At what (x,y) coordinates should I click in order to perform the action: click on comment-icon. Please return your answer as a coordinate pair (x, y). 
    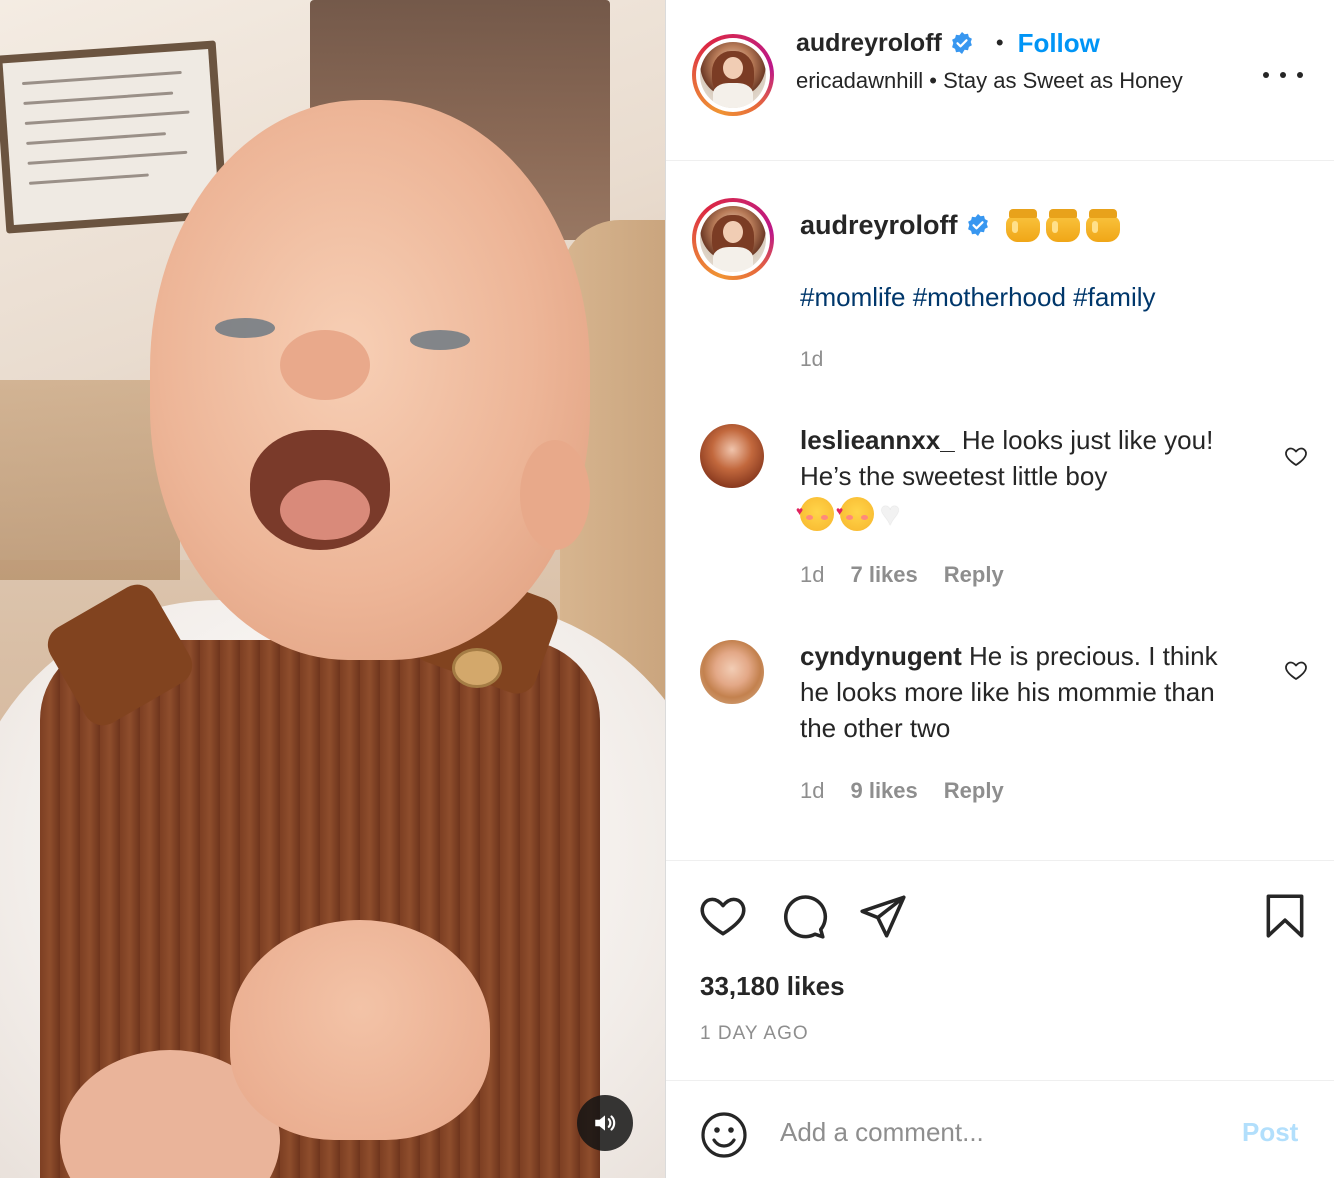
    Looking at the image, I should click on (803, 916).